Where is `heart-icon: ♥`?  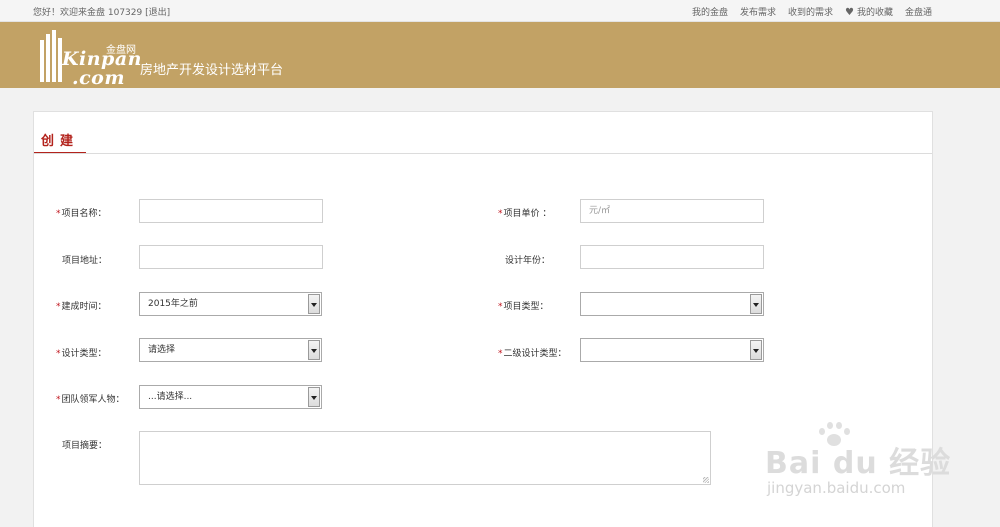
heart-icon: ♥ is located at coordinates (849, 12).